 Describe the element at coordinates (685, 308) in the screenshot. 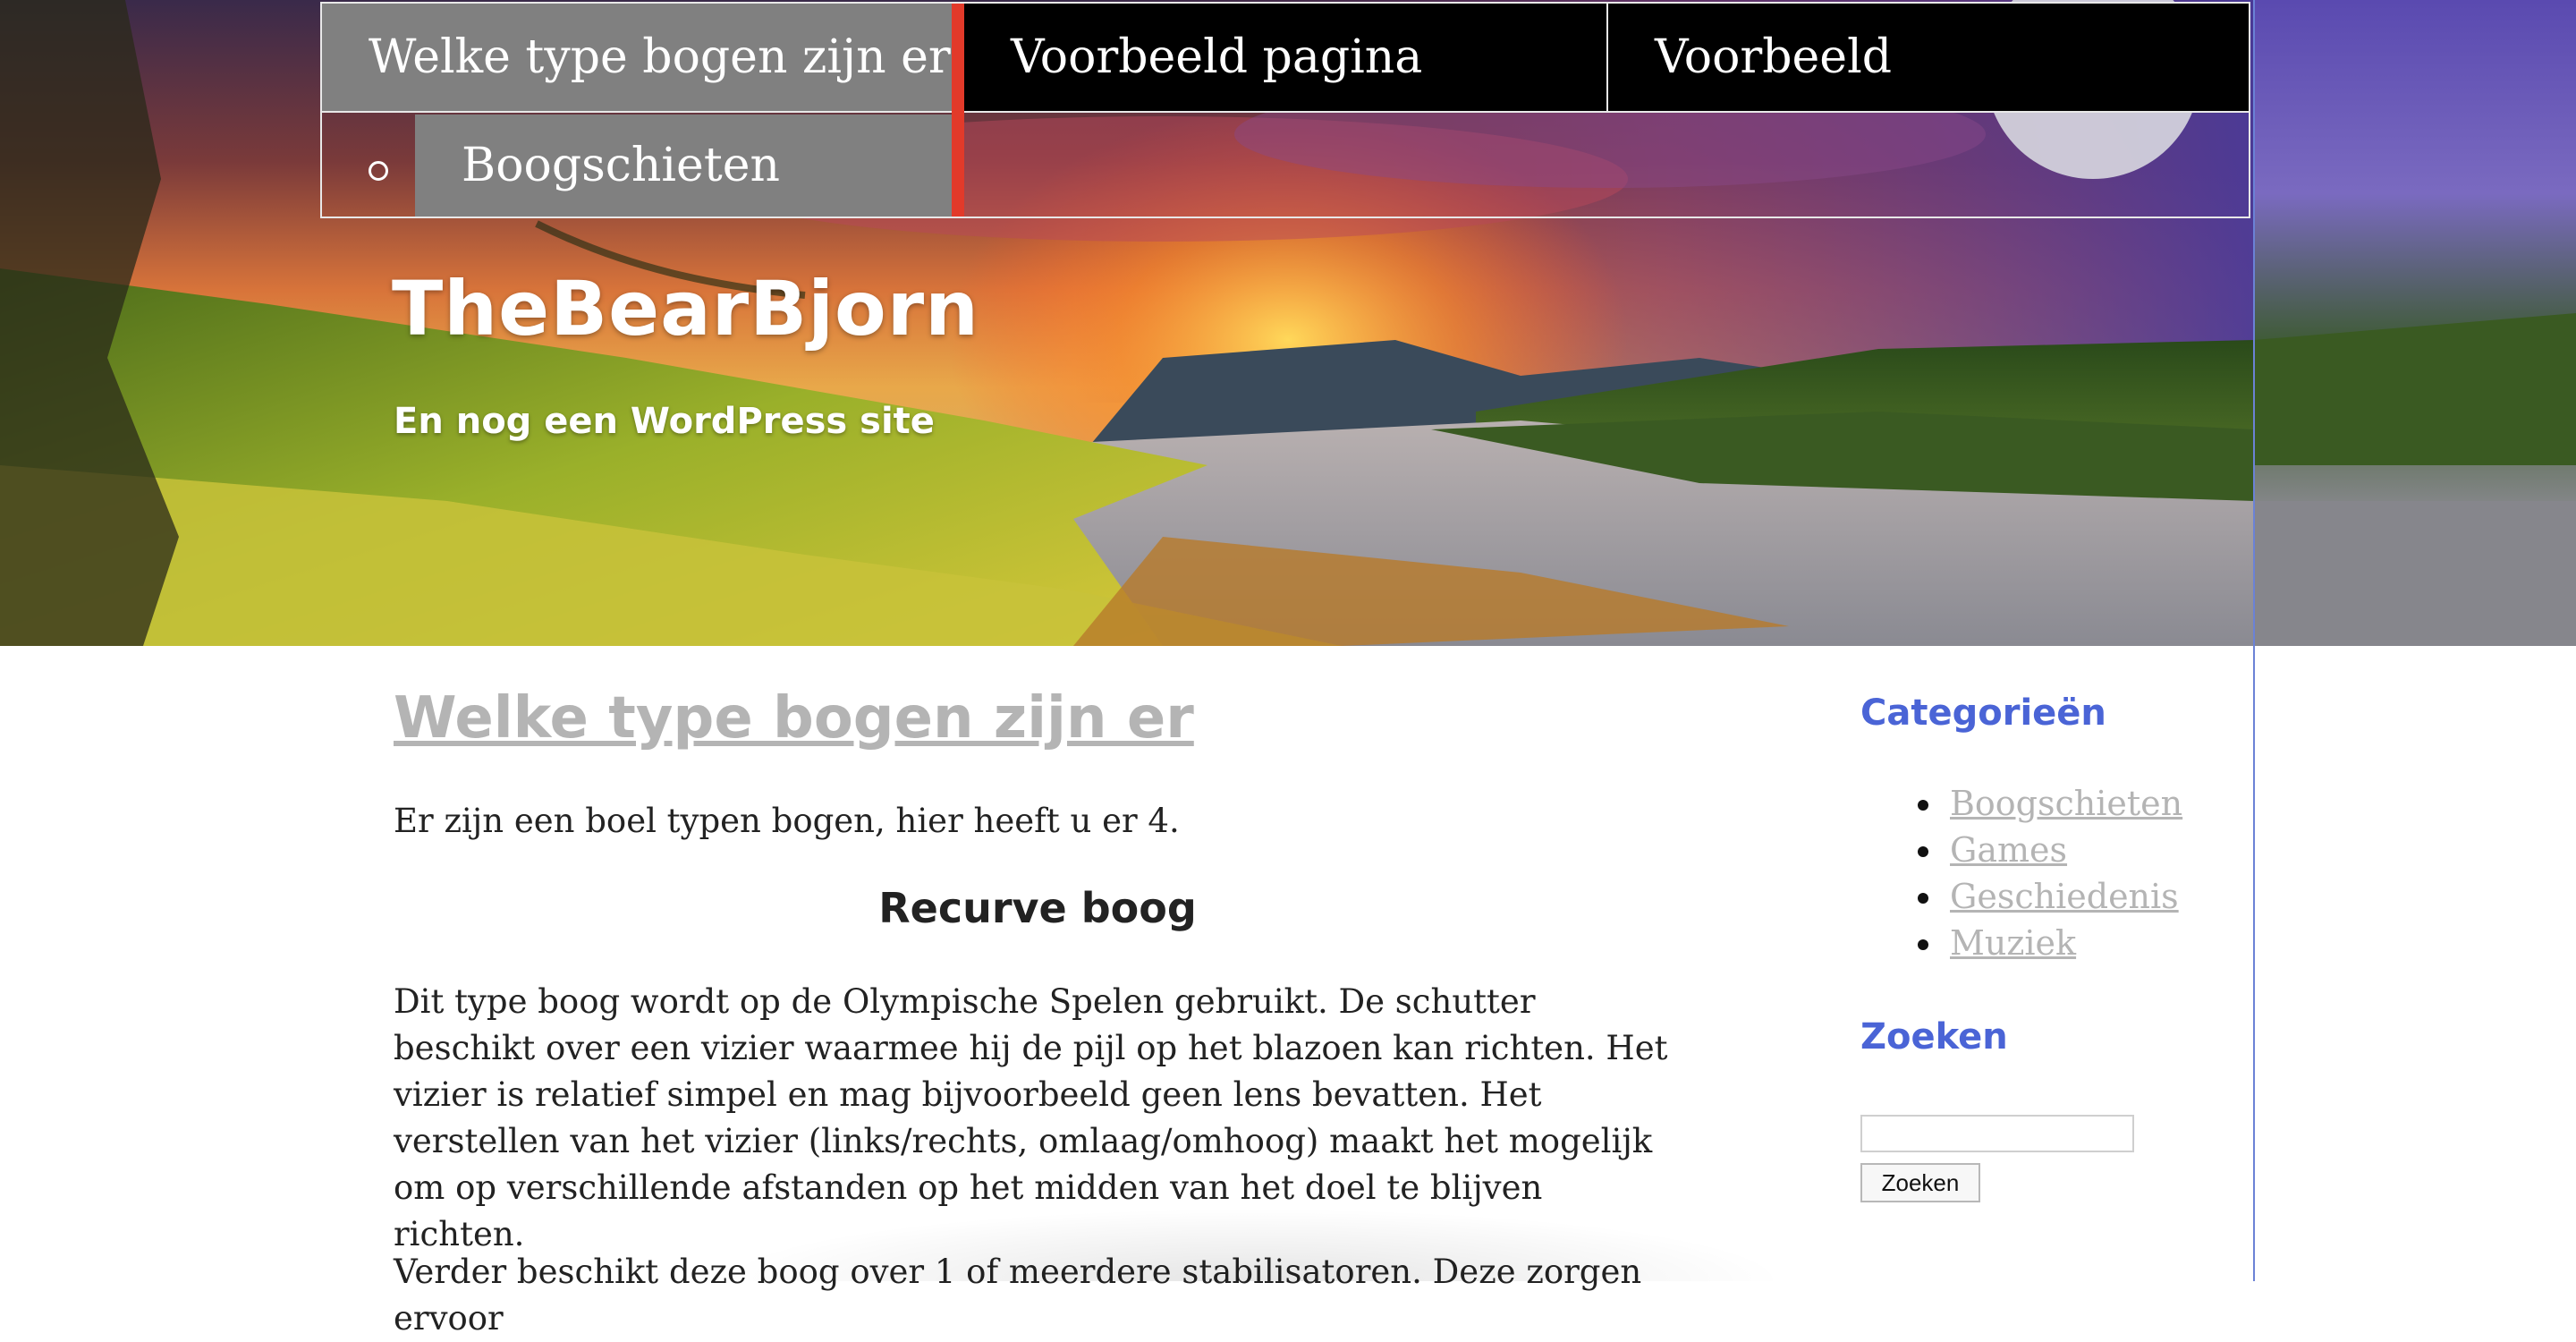

I see `site-title: TheBearBjorn` at that location.